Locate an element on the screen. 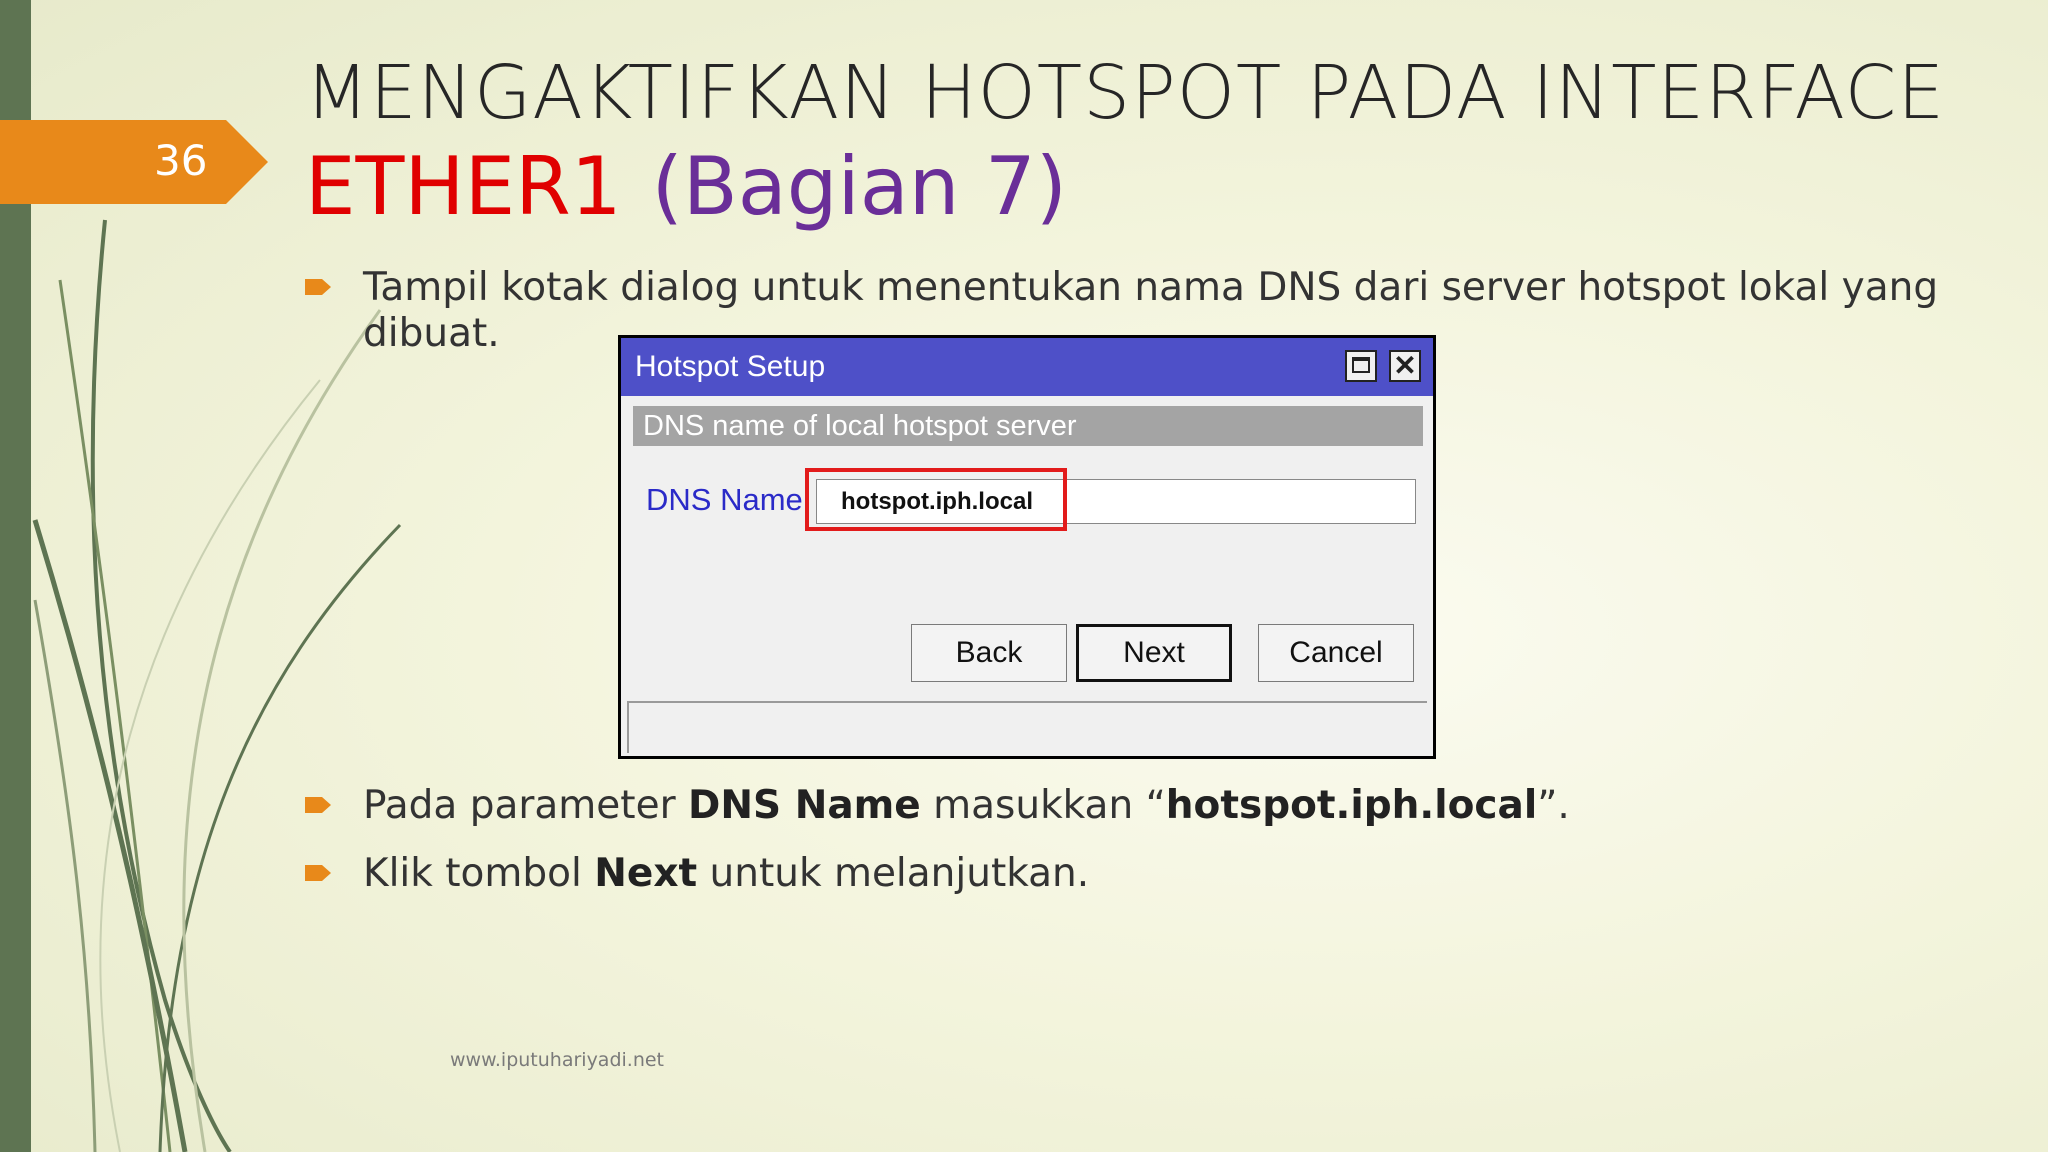 The height and width of the screenshot is (1152, 2048). maximize-icon is located at coordinates (1361, 366).